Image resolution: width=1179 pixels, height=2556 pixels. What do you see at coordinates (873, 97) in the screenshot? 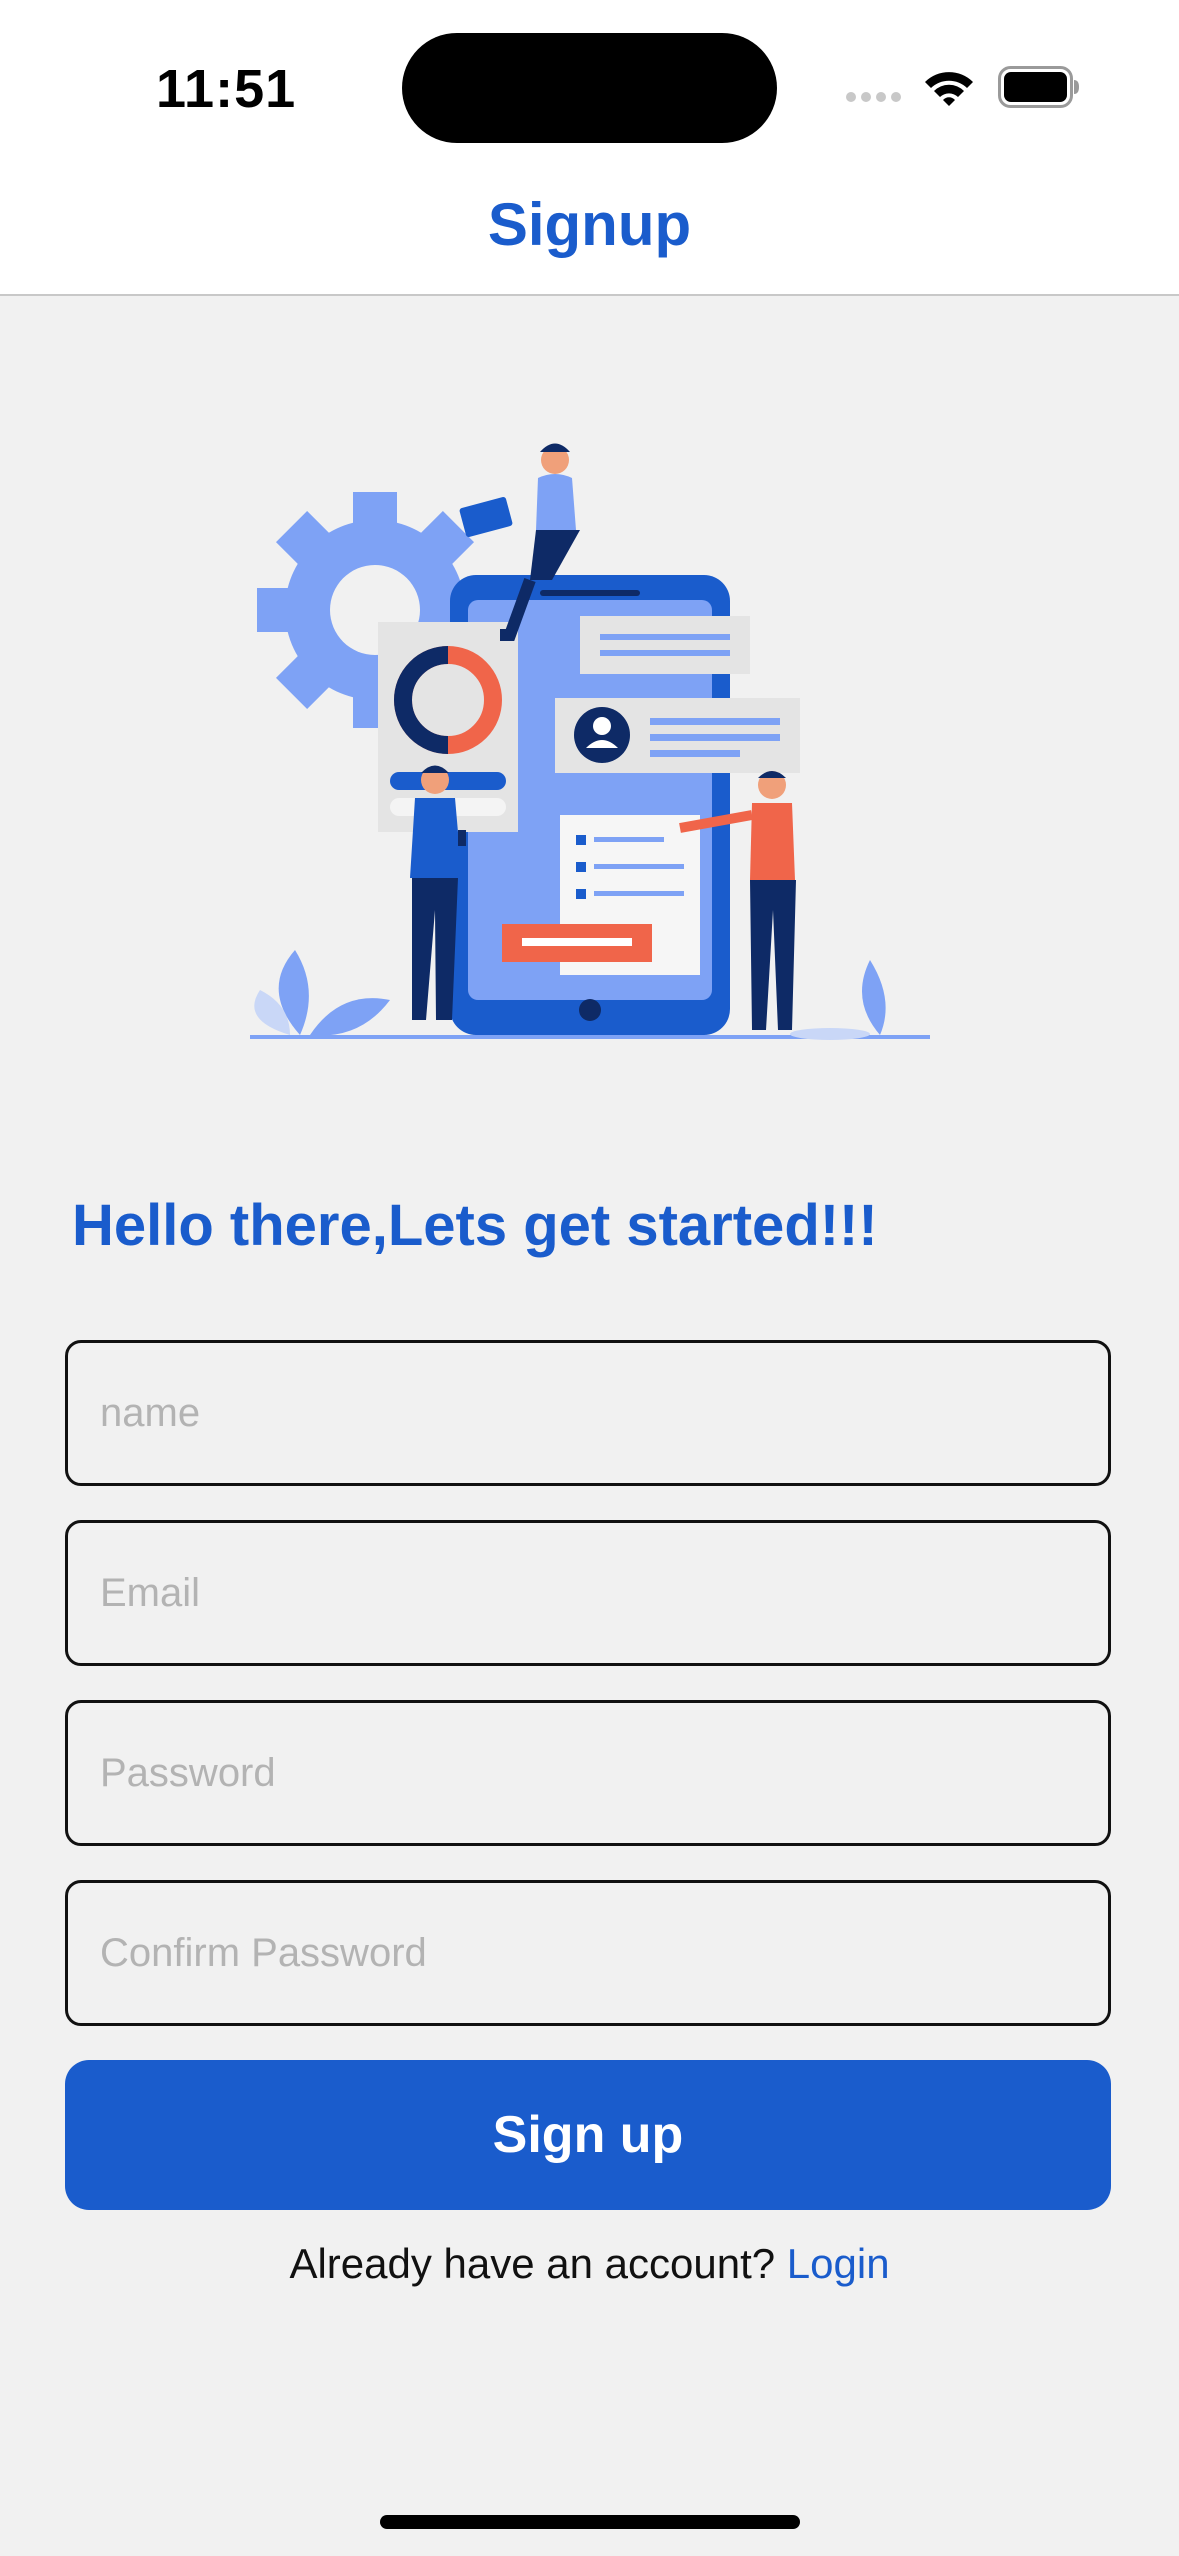
I see `signal-icon` at bounding box center [873, 97].